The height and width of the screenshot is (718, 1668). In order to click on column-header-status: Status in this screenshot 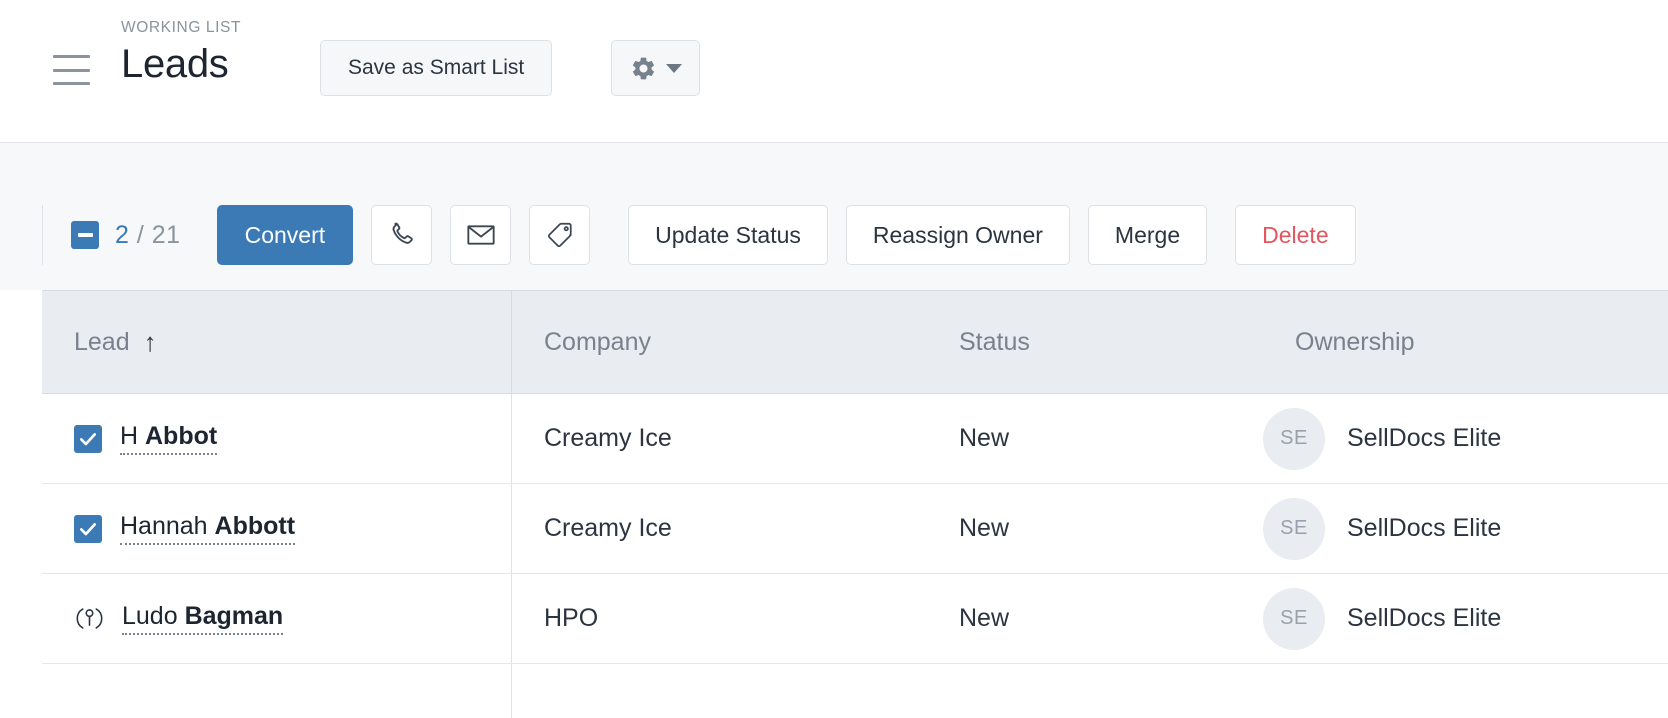, I will do `click(1095, 342)`.